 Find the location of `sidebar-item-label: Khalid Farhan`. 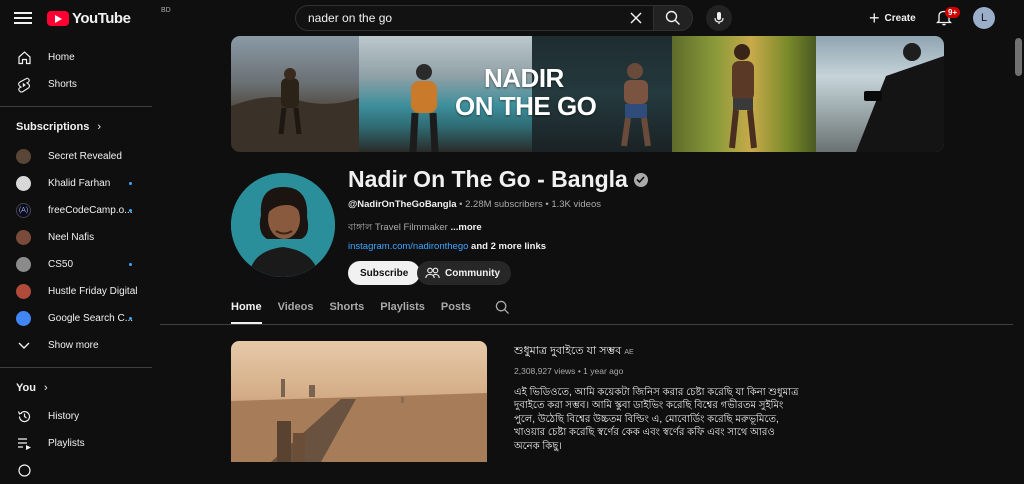

sidebar-item-label: Khalid Farhan is located at coordinates (79, 183).